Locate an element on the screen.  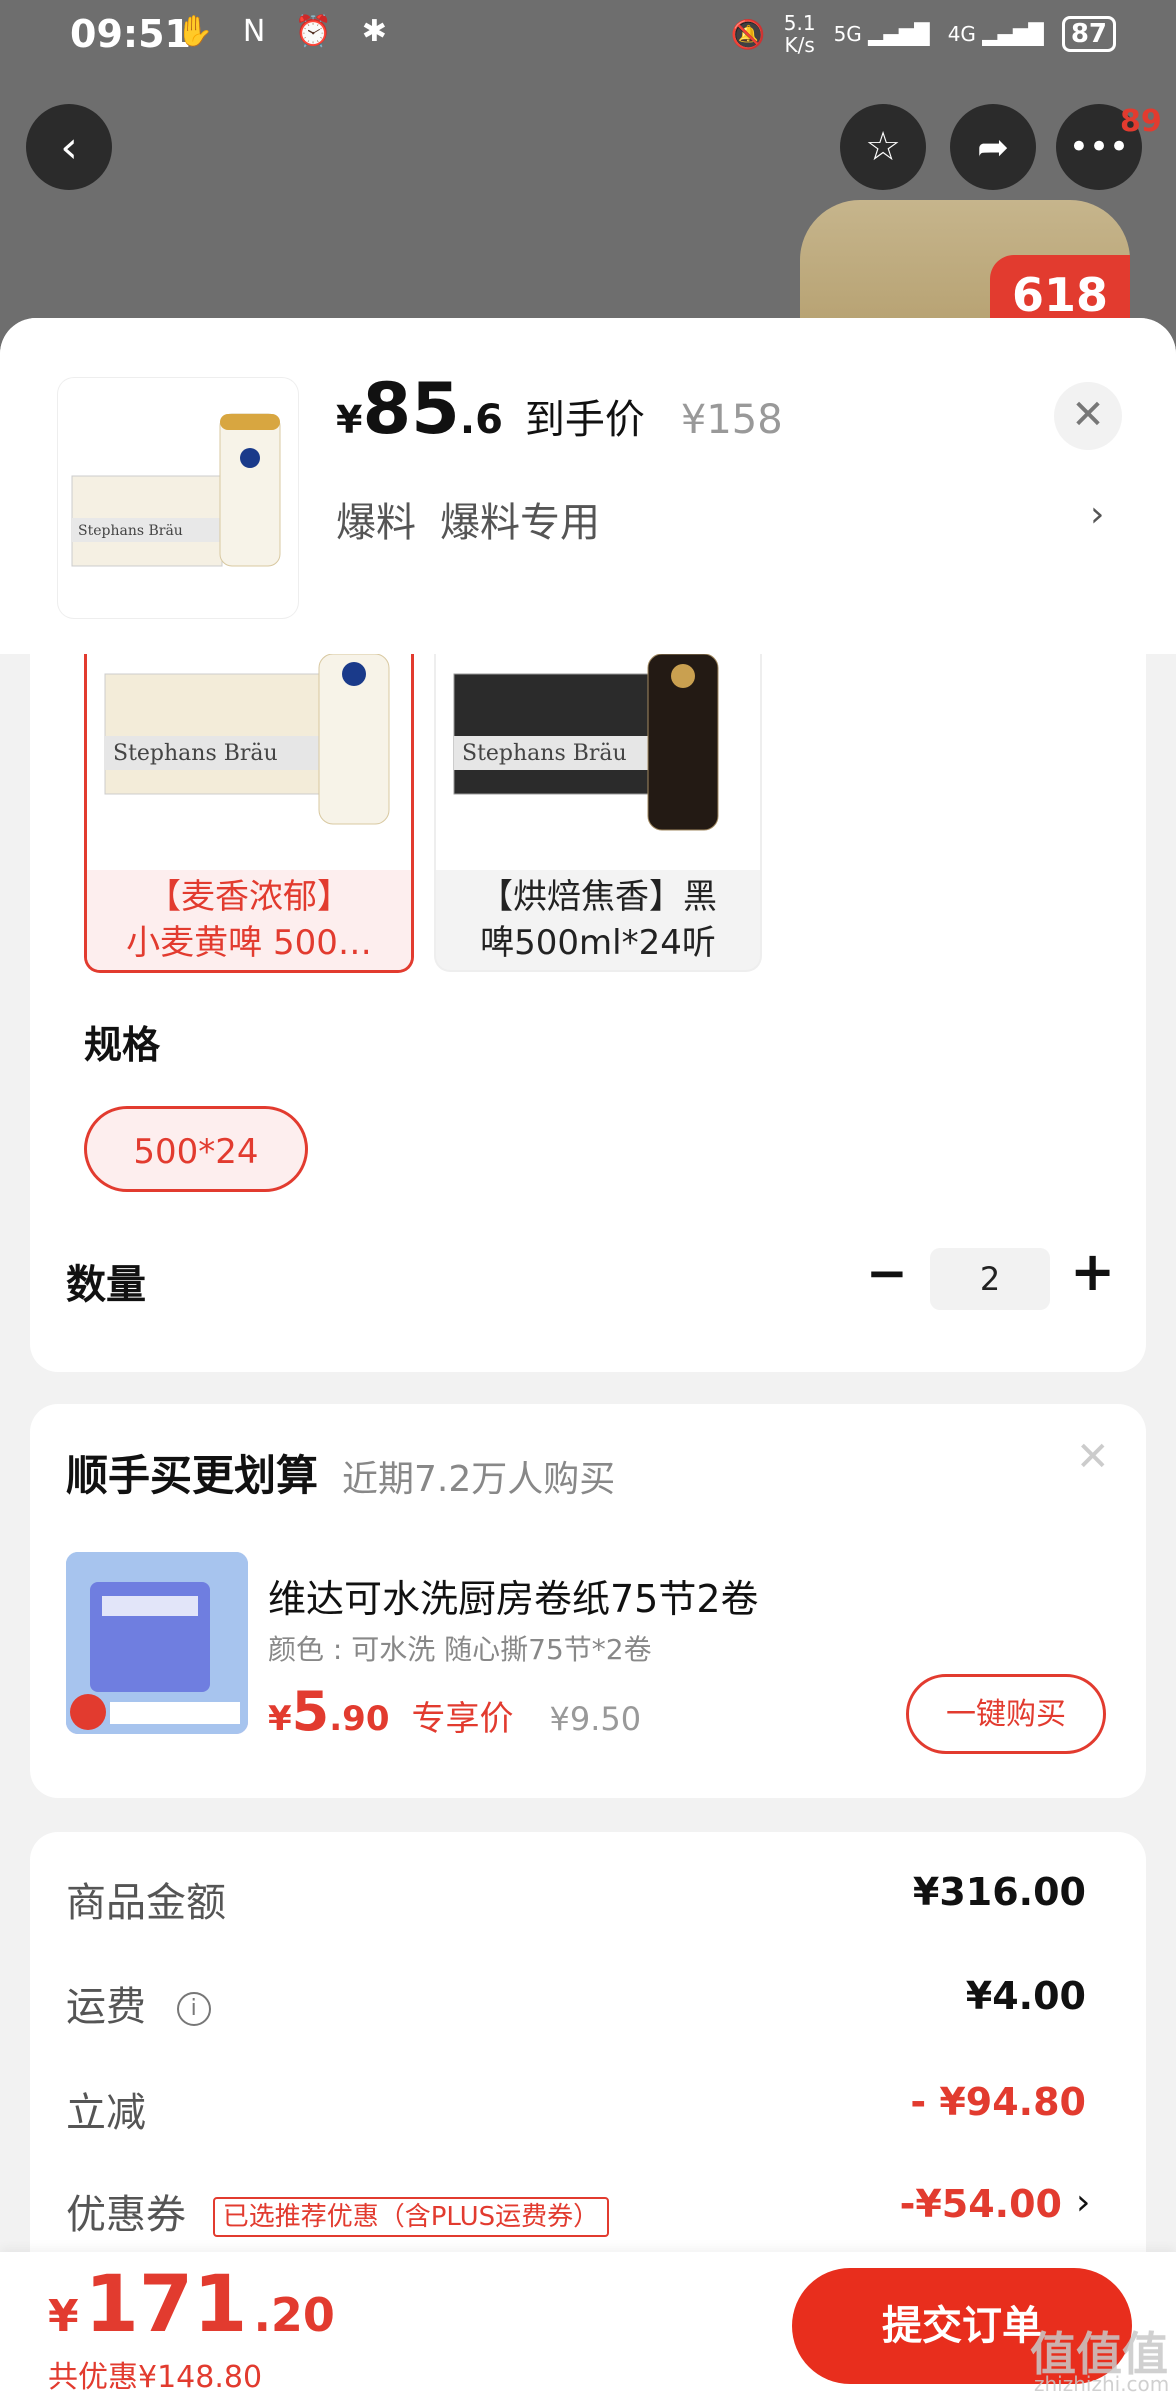
discount-label: 立减 is located at coordinates (106, 2113).